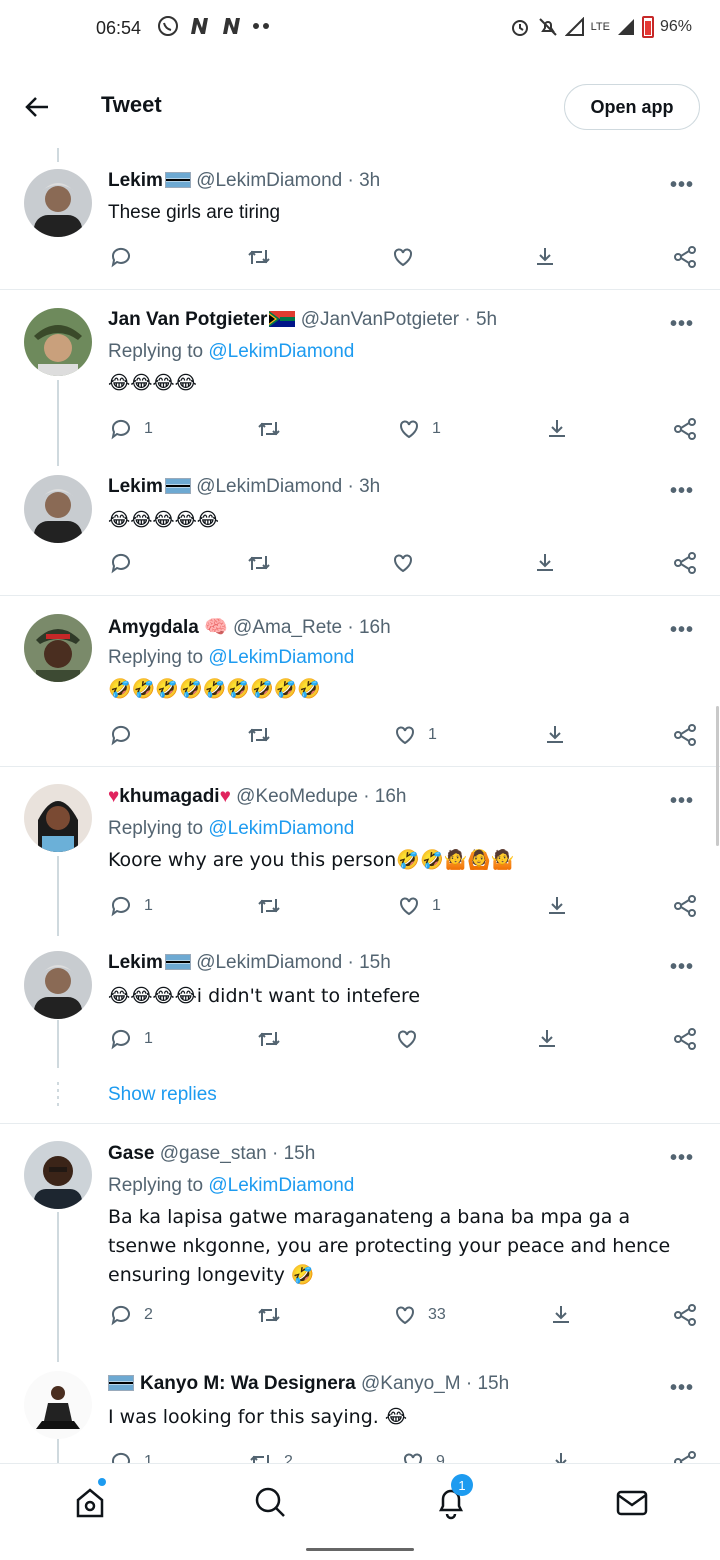 The height and width of the screenshot is (1560, 720). I want to click on notification-n-icon, so click(199, 26).